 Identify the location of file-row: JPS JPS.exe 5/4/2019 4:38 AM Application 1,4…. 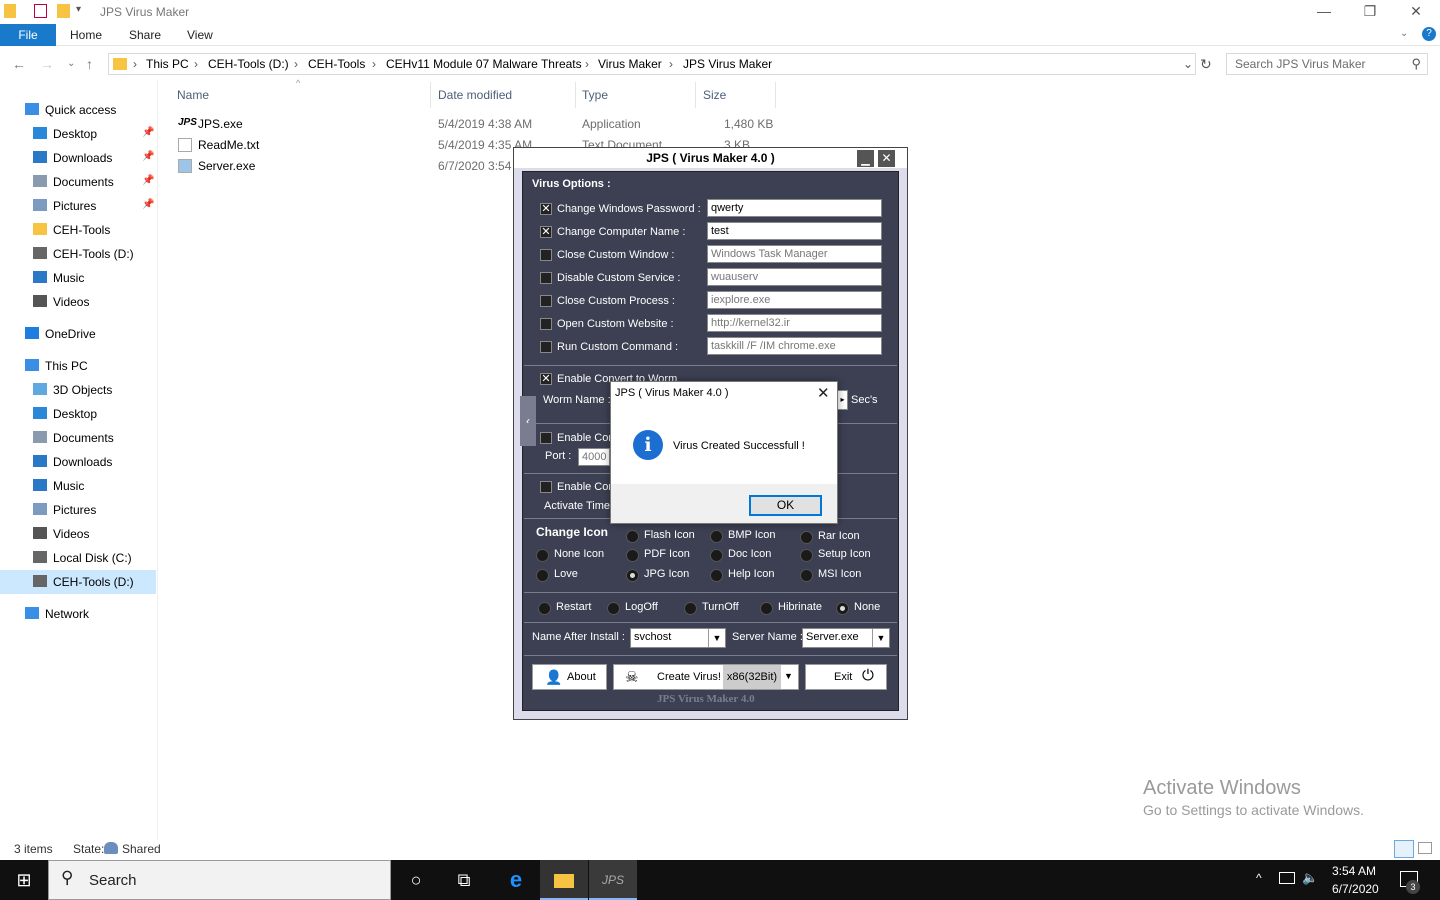
(478, 125).